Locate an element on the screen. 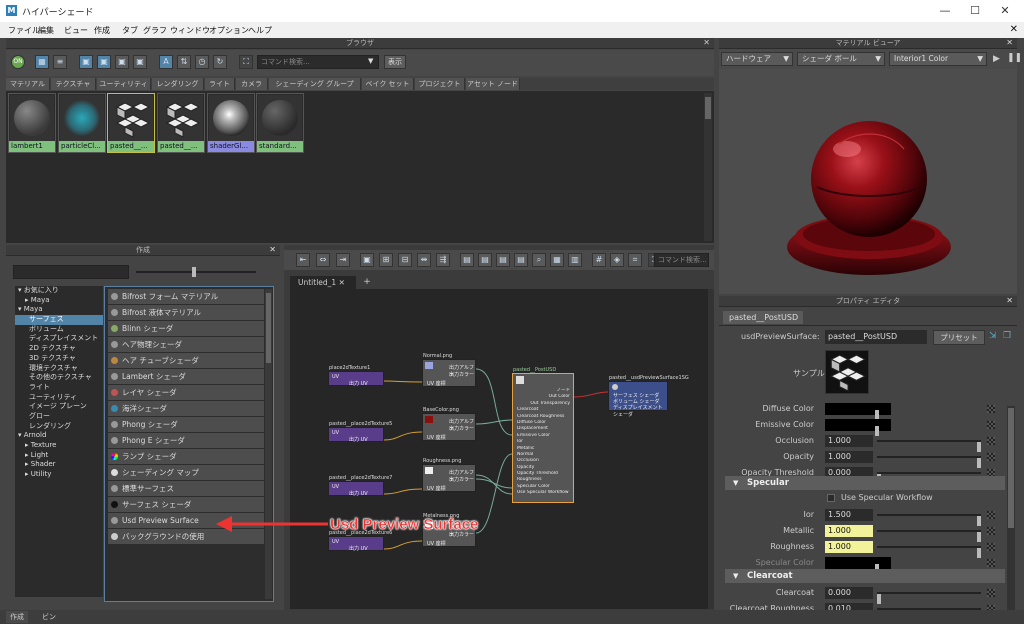 The width and height of the screenshot is (1024, 624). focus-icon: ⇲ is located at coordinates (993, 336).